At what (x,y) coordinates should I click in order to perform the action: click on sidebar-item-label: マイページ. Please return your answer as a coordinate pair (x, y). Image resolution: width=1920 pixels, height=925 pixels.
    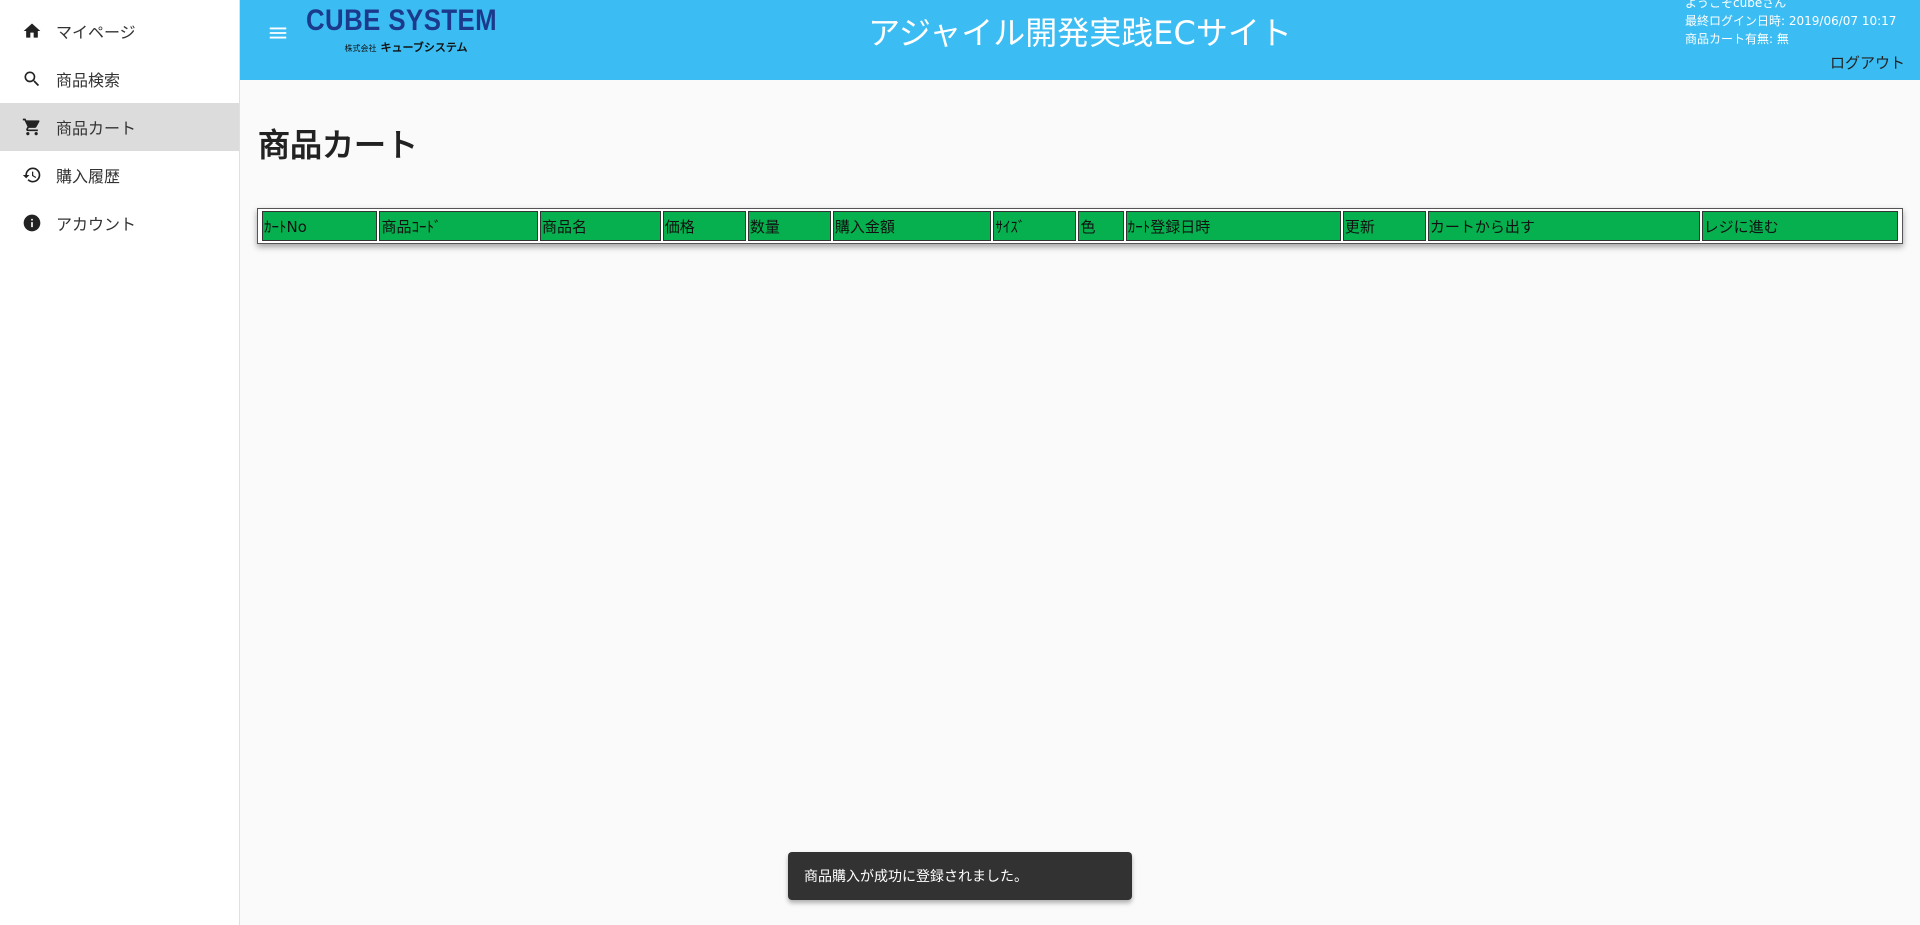
    Looking at the image, I should click on (96, 32).